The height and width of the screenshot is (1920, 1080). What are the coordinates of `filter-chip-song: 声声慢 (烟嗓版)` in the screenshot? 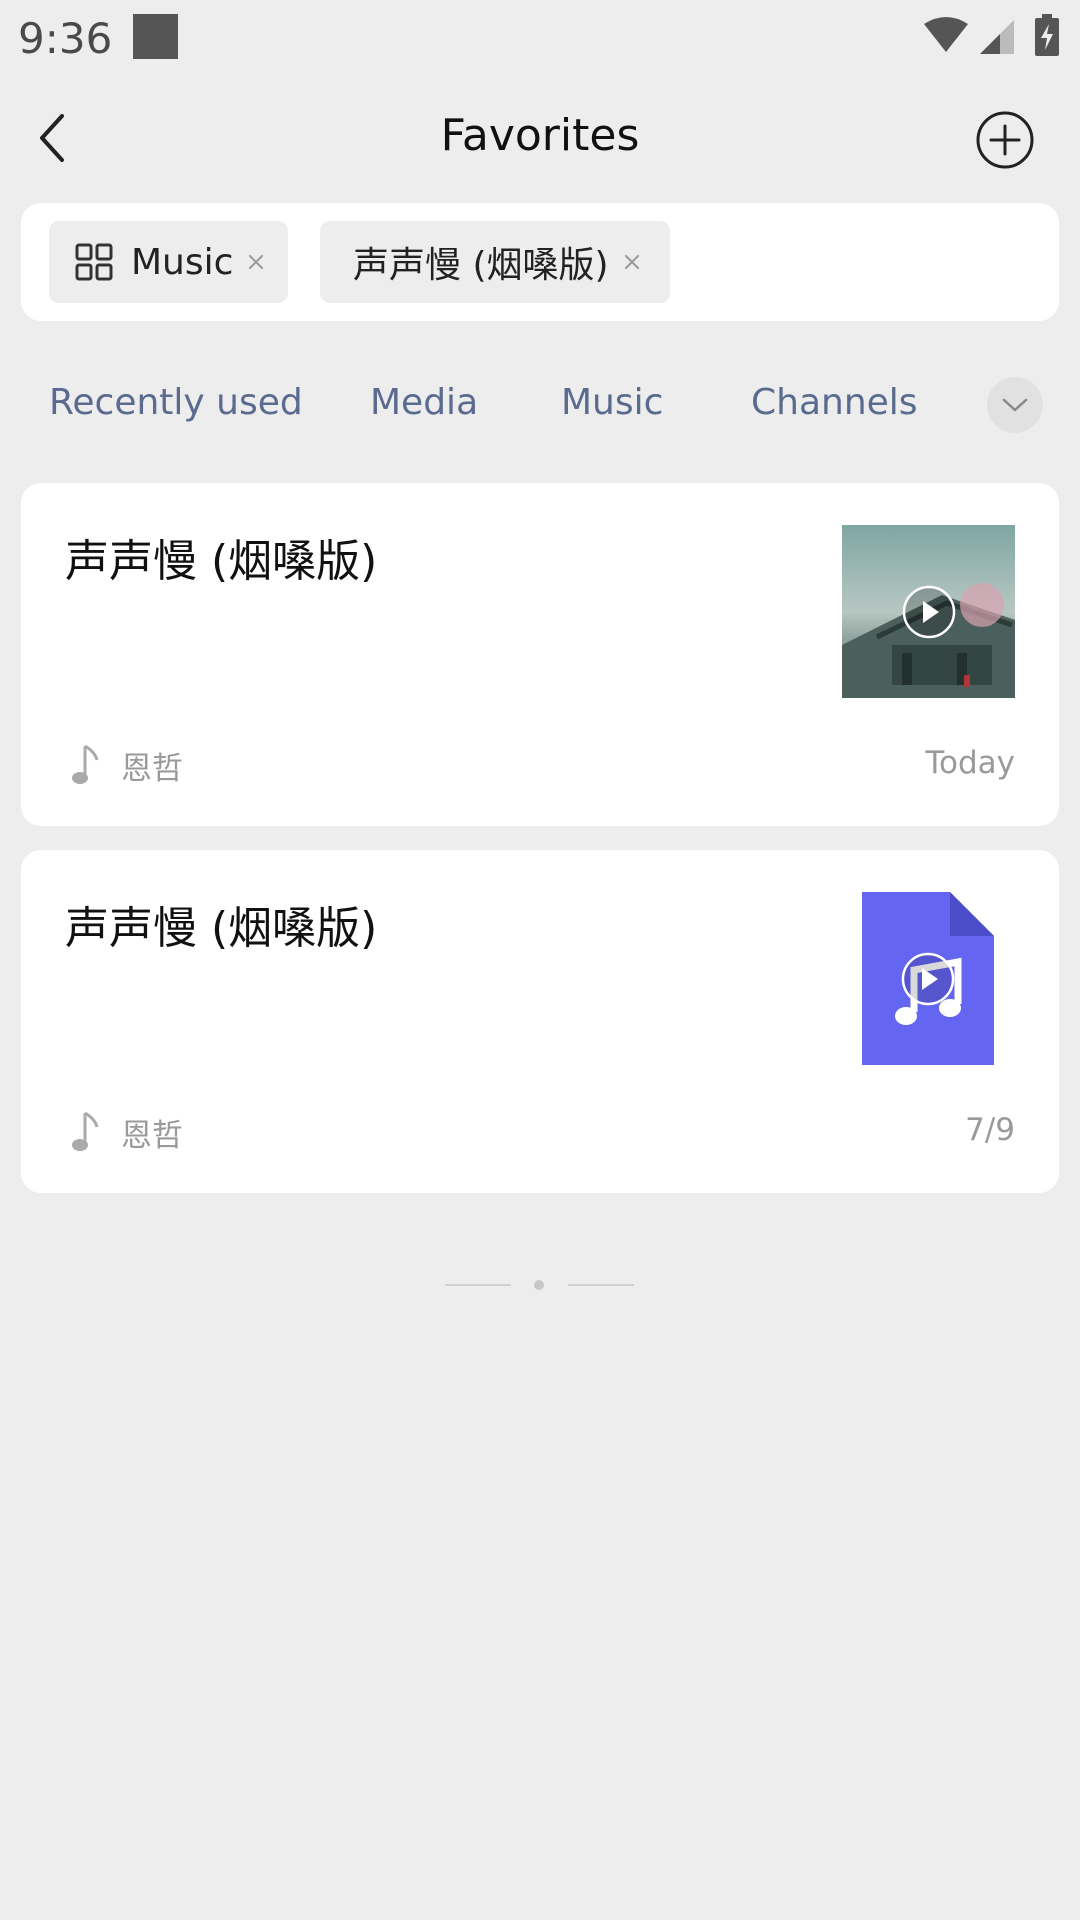 It's located at (495, 262).